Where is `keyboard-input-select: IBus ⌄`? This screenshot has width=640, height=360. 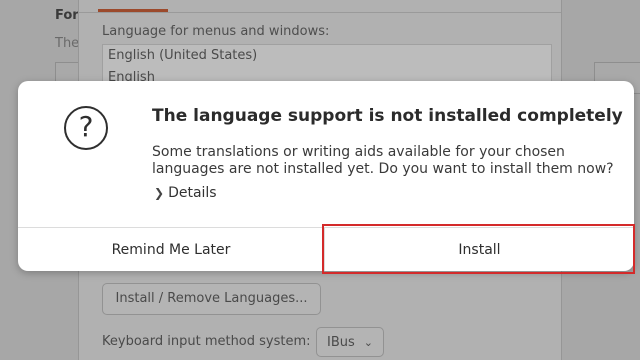
keyboard-input-select: IBus ⌄ is located at coordinates (350, 342).